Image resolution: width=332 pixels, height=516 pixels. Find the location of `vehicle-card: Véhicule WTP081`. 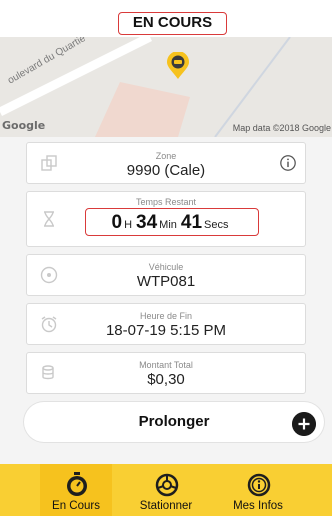

vehicle-card: Véhicule WTP081 is located at coordinates (166, 275).